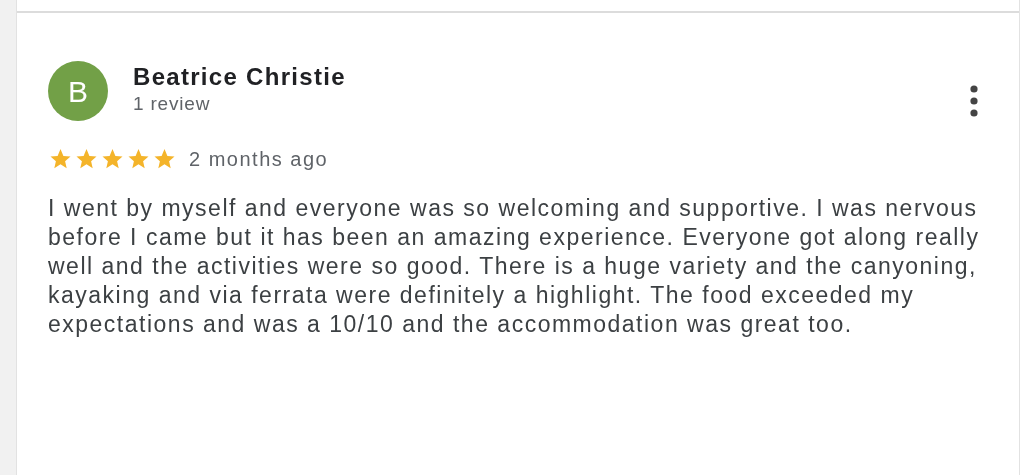 This screenshot has width=1024, height=475. What do you see at coordinates (551, 77) in the screenshot?
I see `author-name: Beatrice Christie` at bounding box center [551, 77].